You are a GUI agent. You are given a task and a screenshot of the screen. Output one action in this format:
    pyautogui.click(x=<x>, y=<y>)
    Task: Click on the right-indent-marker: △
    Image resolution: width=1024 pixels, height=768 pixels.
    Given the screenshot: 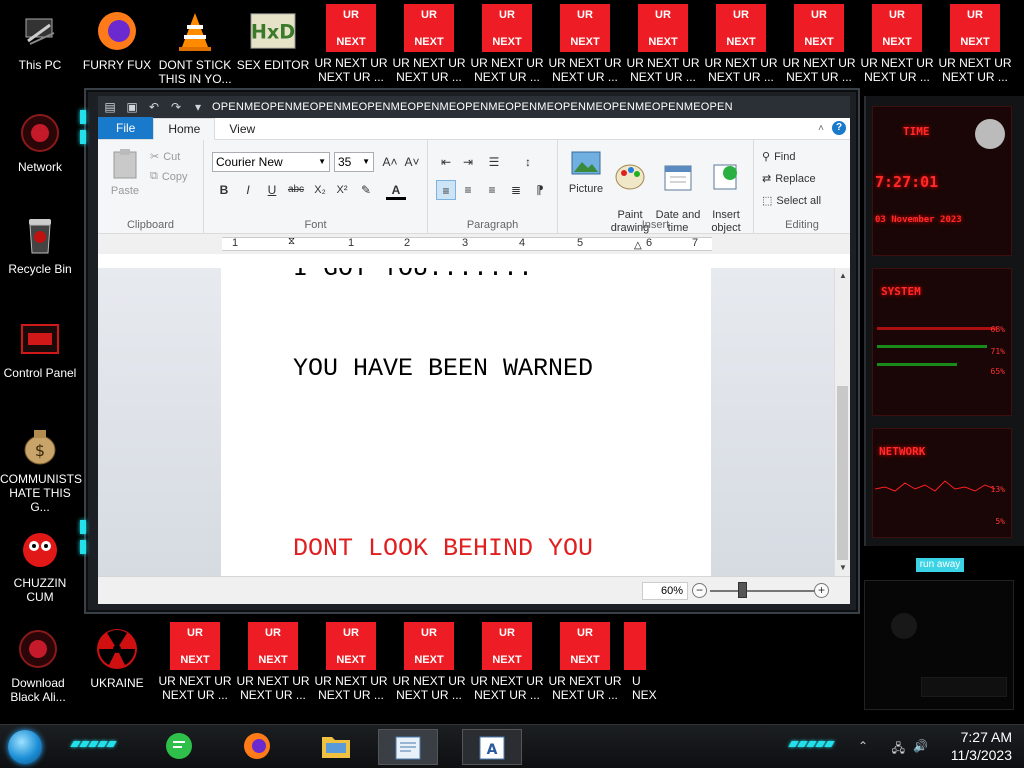 What is the action you would take?
    pyautogui.click(x=638, y=245)
    